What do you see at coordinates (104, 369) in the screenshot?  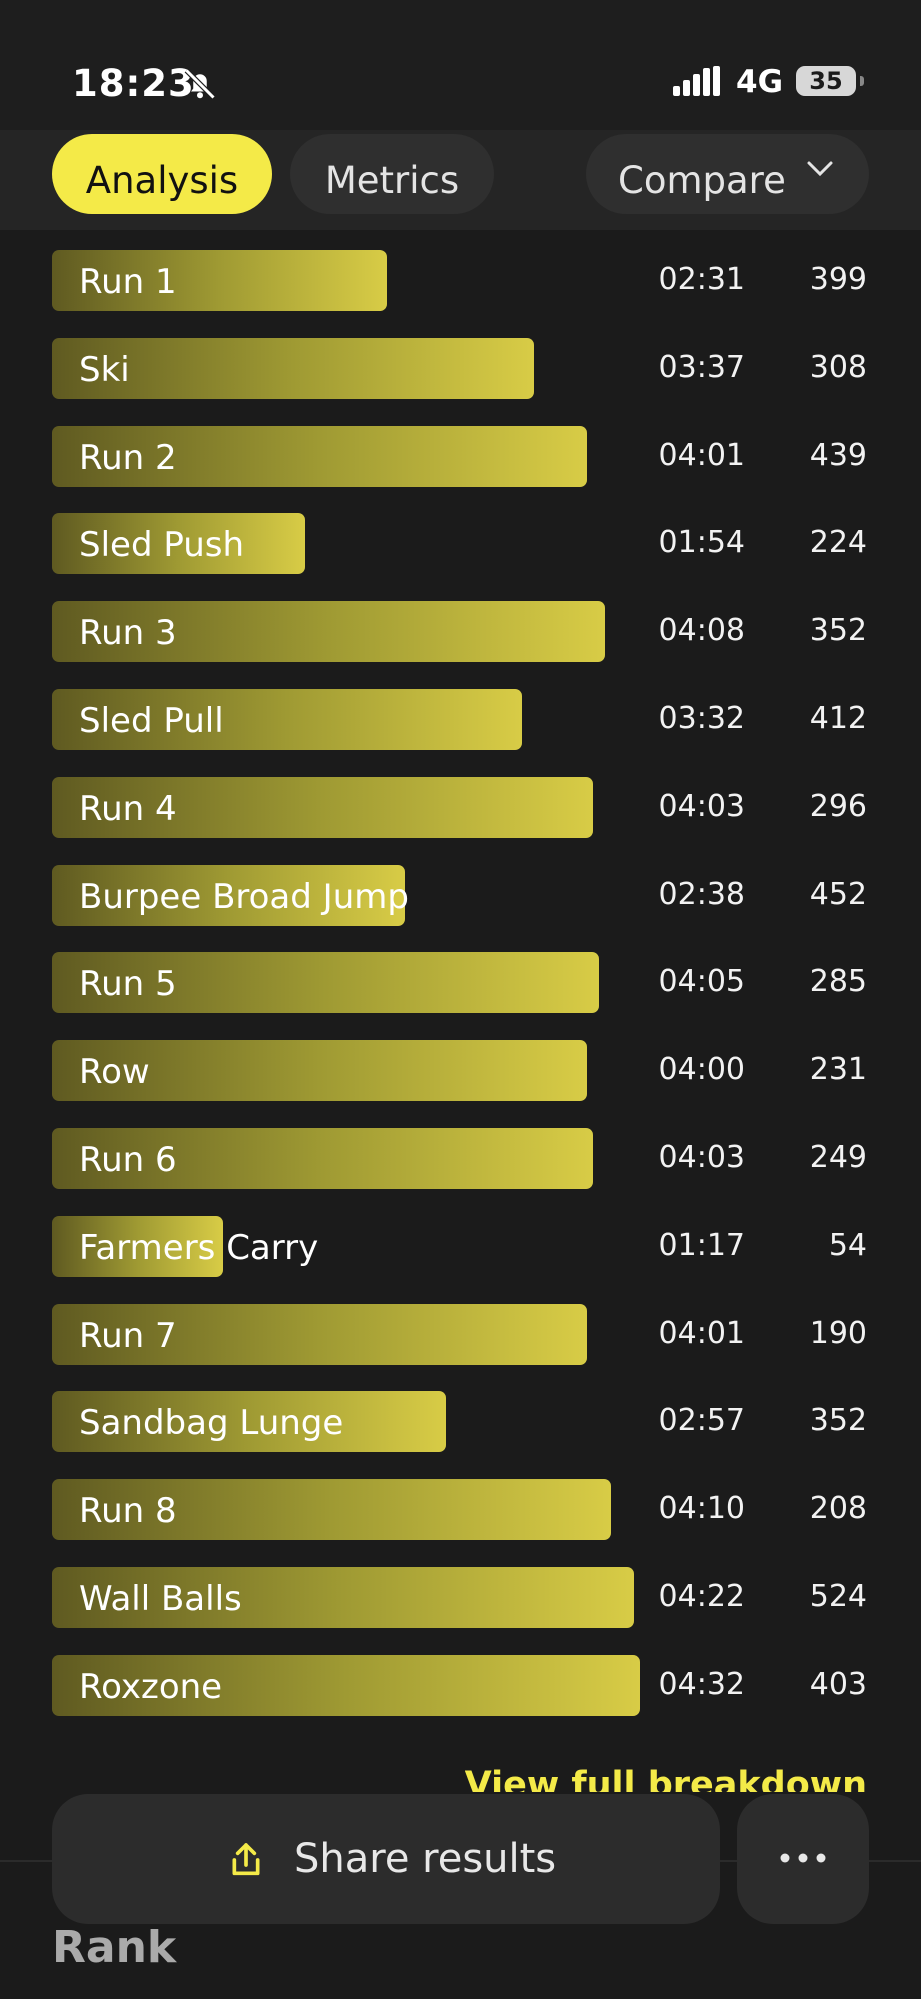 I see `split-name: Ski` at bounding box center [104, 369].